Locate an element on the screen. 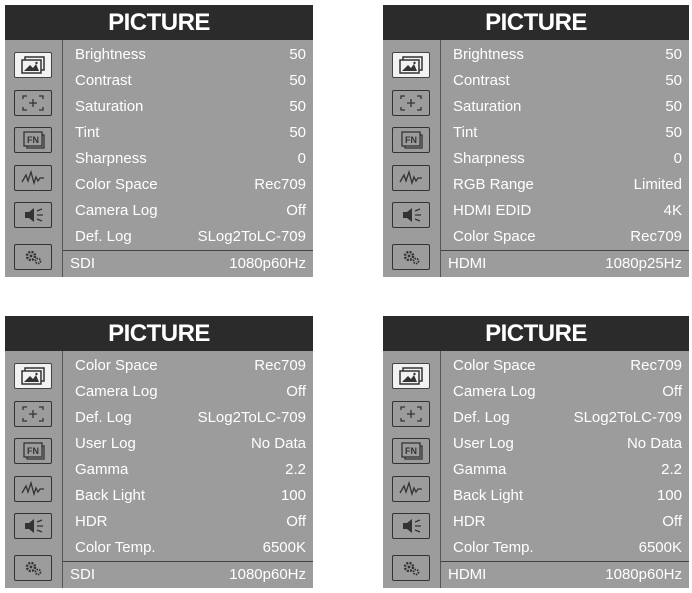 This screenshot has height=593, width=692. setting-value: Off is located at coordinates (296, 521).